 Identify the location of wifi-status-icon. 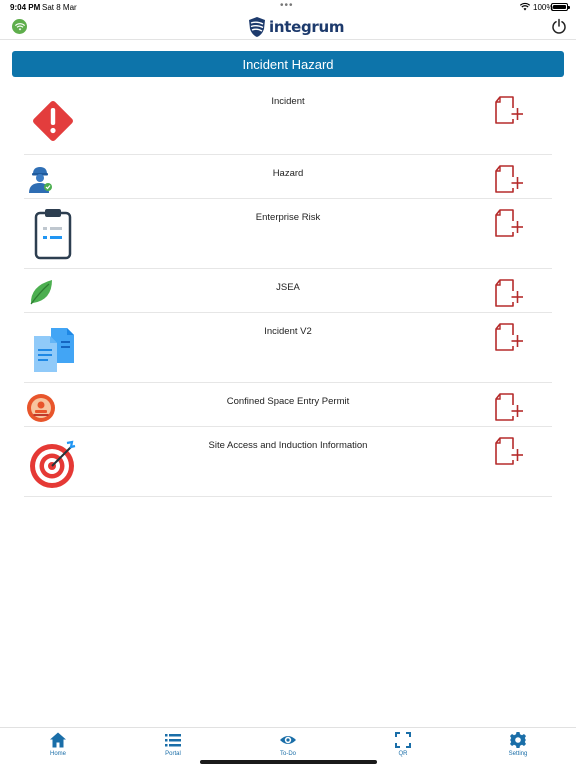
(525, 6).